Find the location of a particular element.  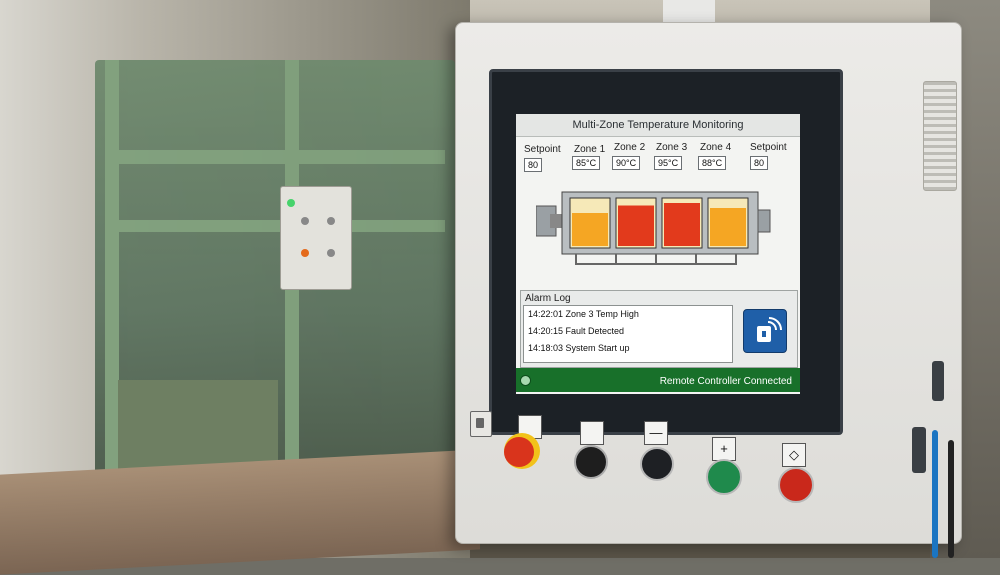

pipe-manifold is located at coordinates (656, 259).